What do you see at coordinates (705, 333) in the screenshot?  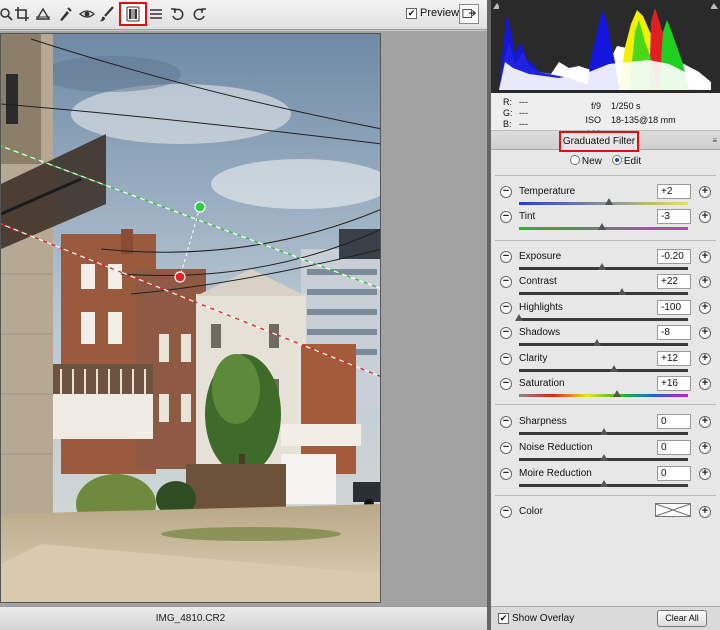 I see `shadows-increase-icon: +` at bounding box center [705, 333].